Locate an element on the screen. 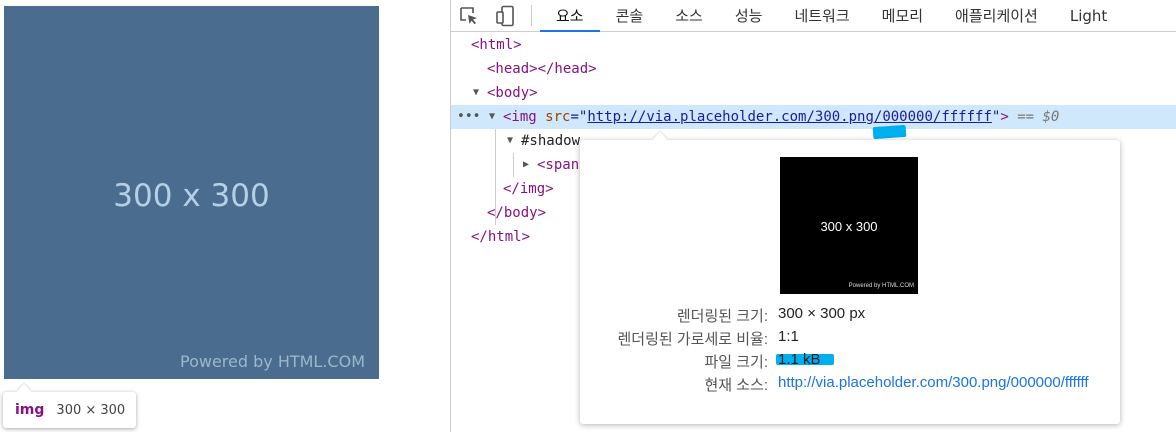 The height and width of the screenshot is (432, 1176). img-close-tag: </img> is located at coordinates (528, 189).